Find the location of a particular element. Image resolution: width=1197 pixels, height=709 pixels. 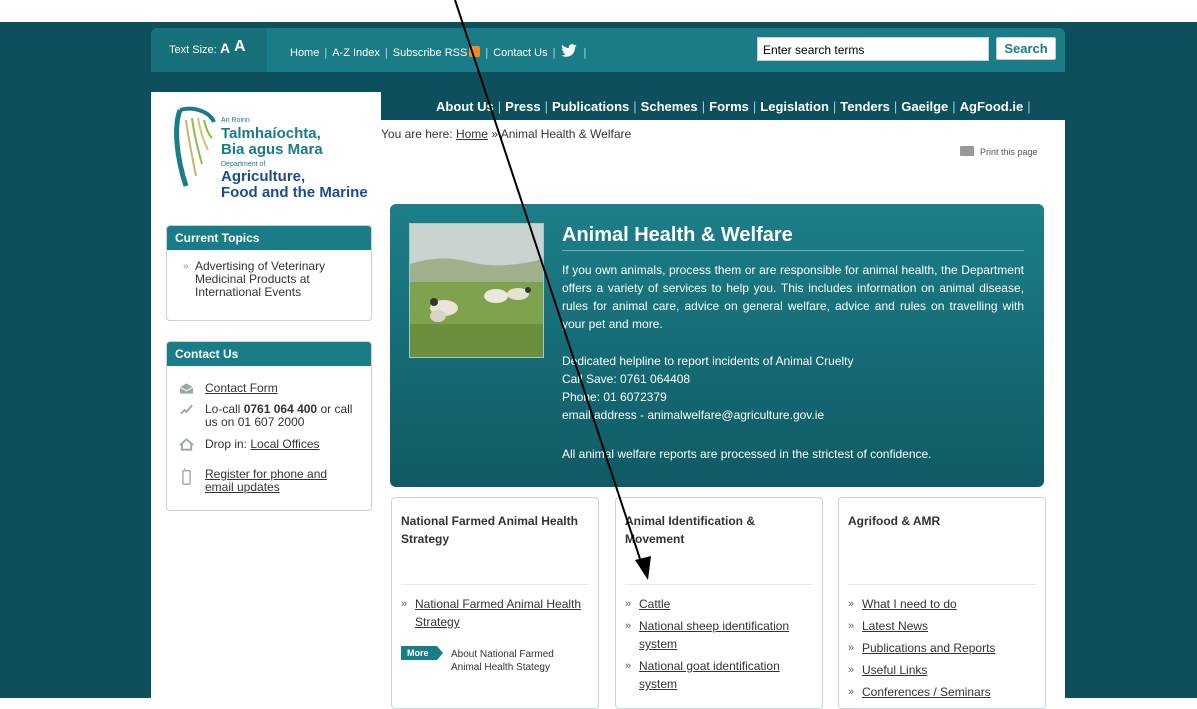

hero-divider is located at coordinates (793, 250).